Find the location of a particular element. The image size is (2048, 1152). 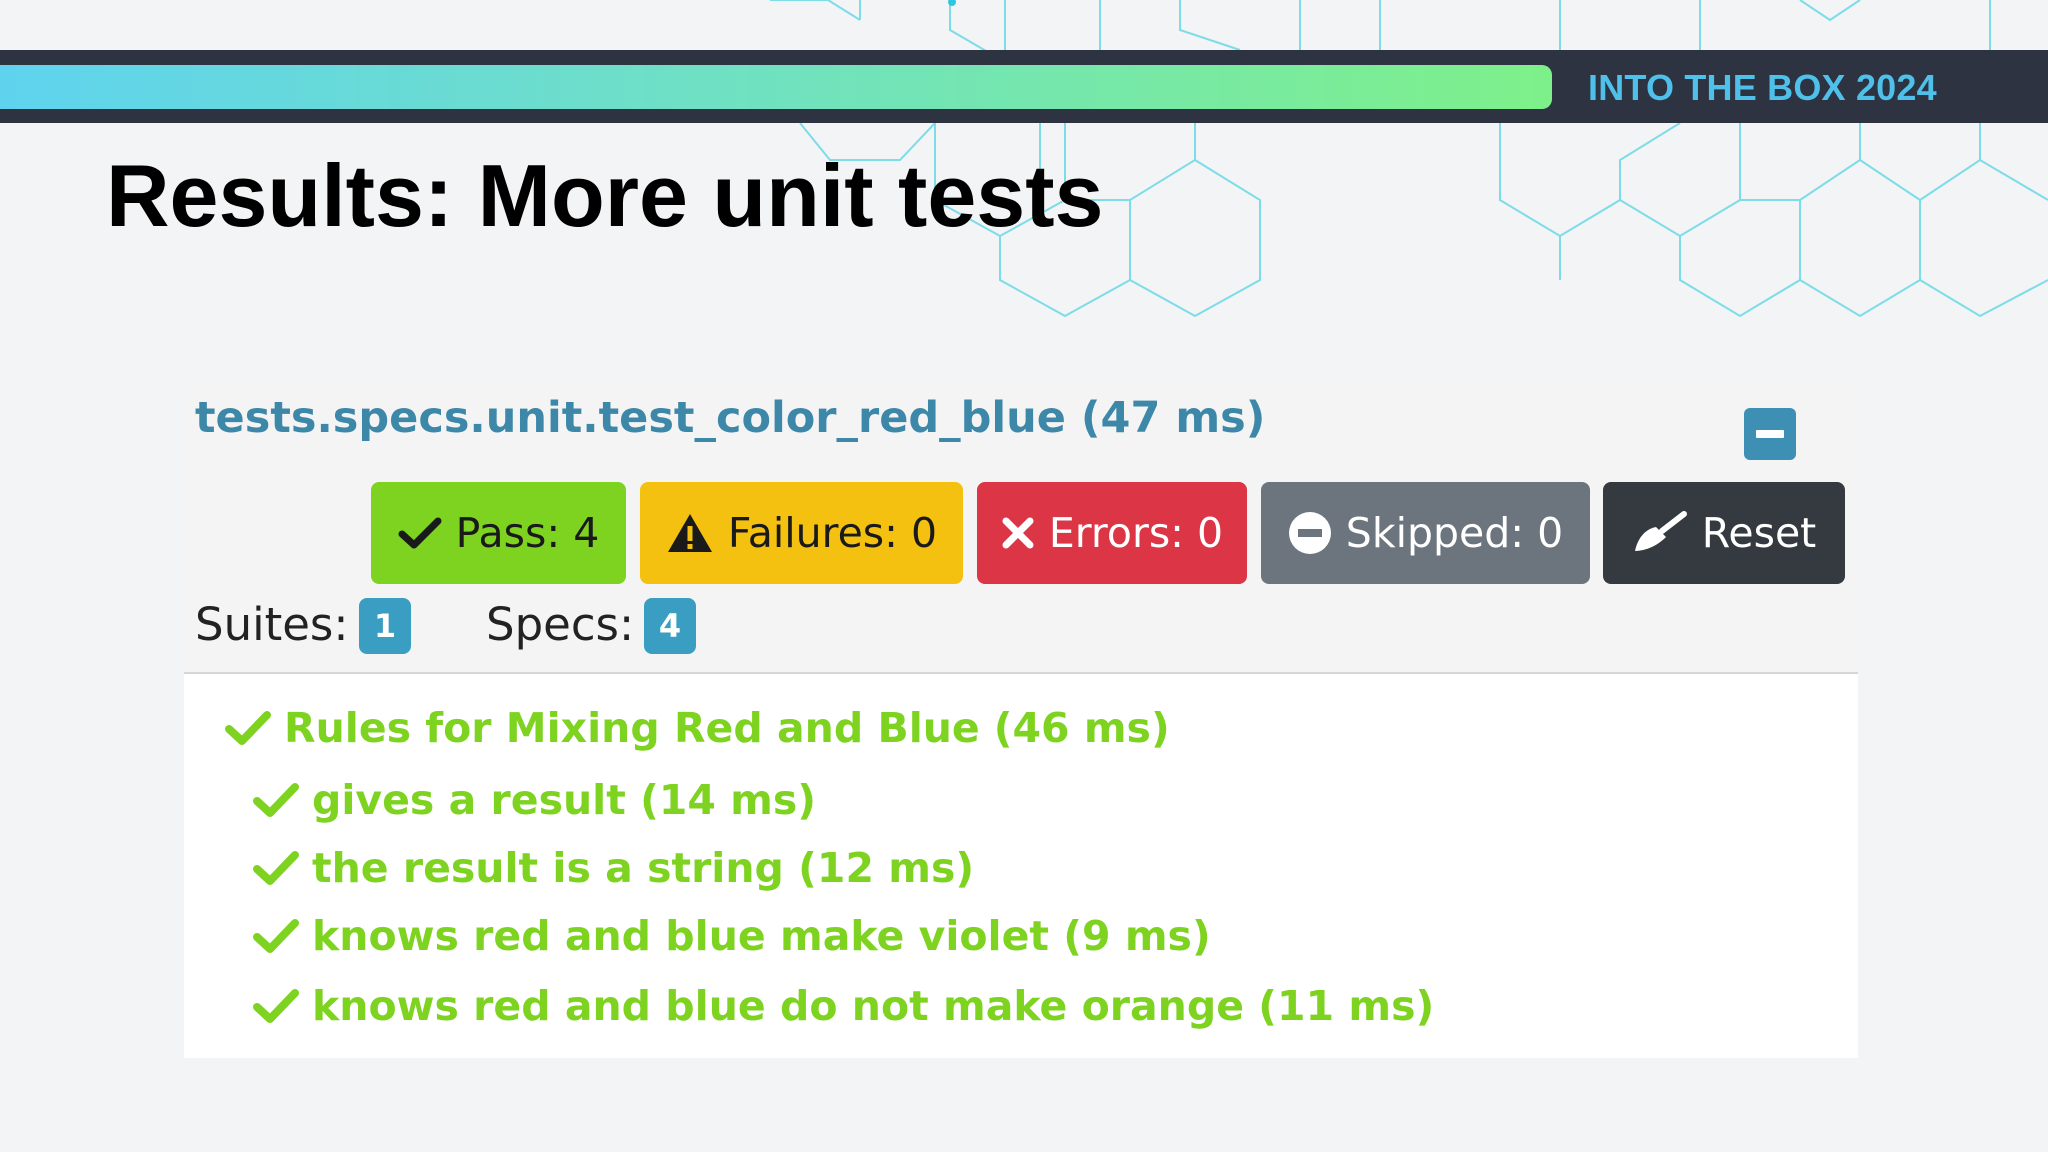

pass-count-label: Pass: 4 is located at coordinates (527, 533).